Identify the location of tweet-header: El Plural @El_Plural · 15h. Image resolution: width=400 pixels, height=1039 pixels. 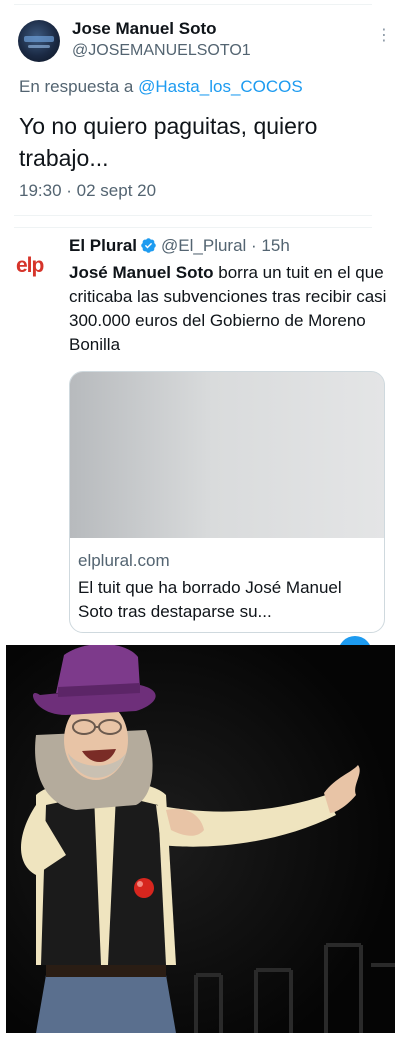
(179, 246).